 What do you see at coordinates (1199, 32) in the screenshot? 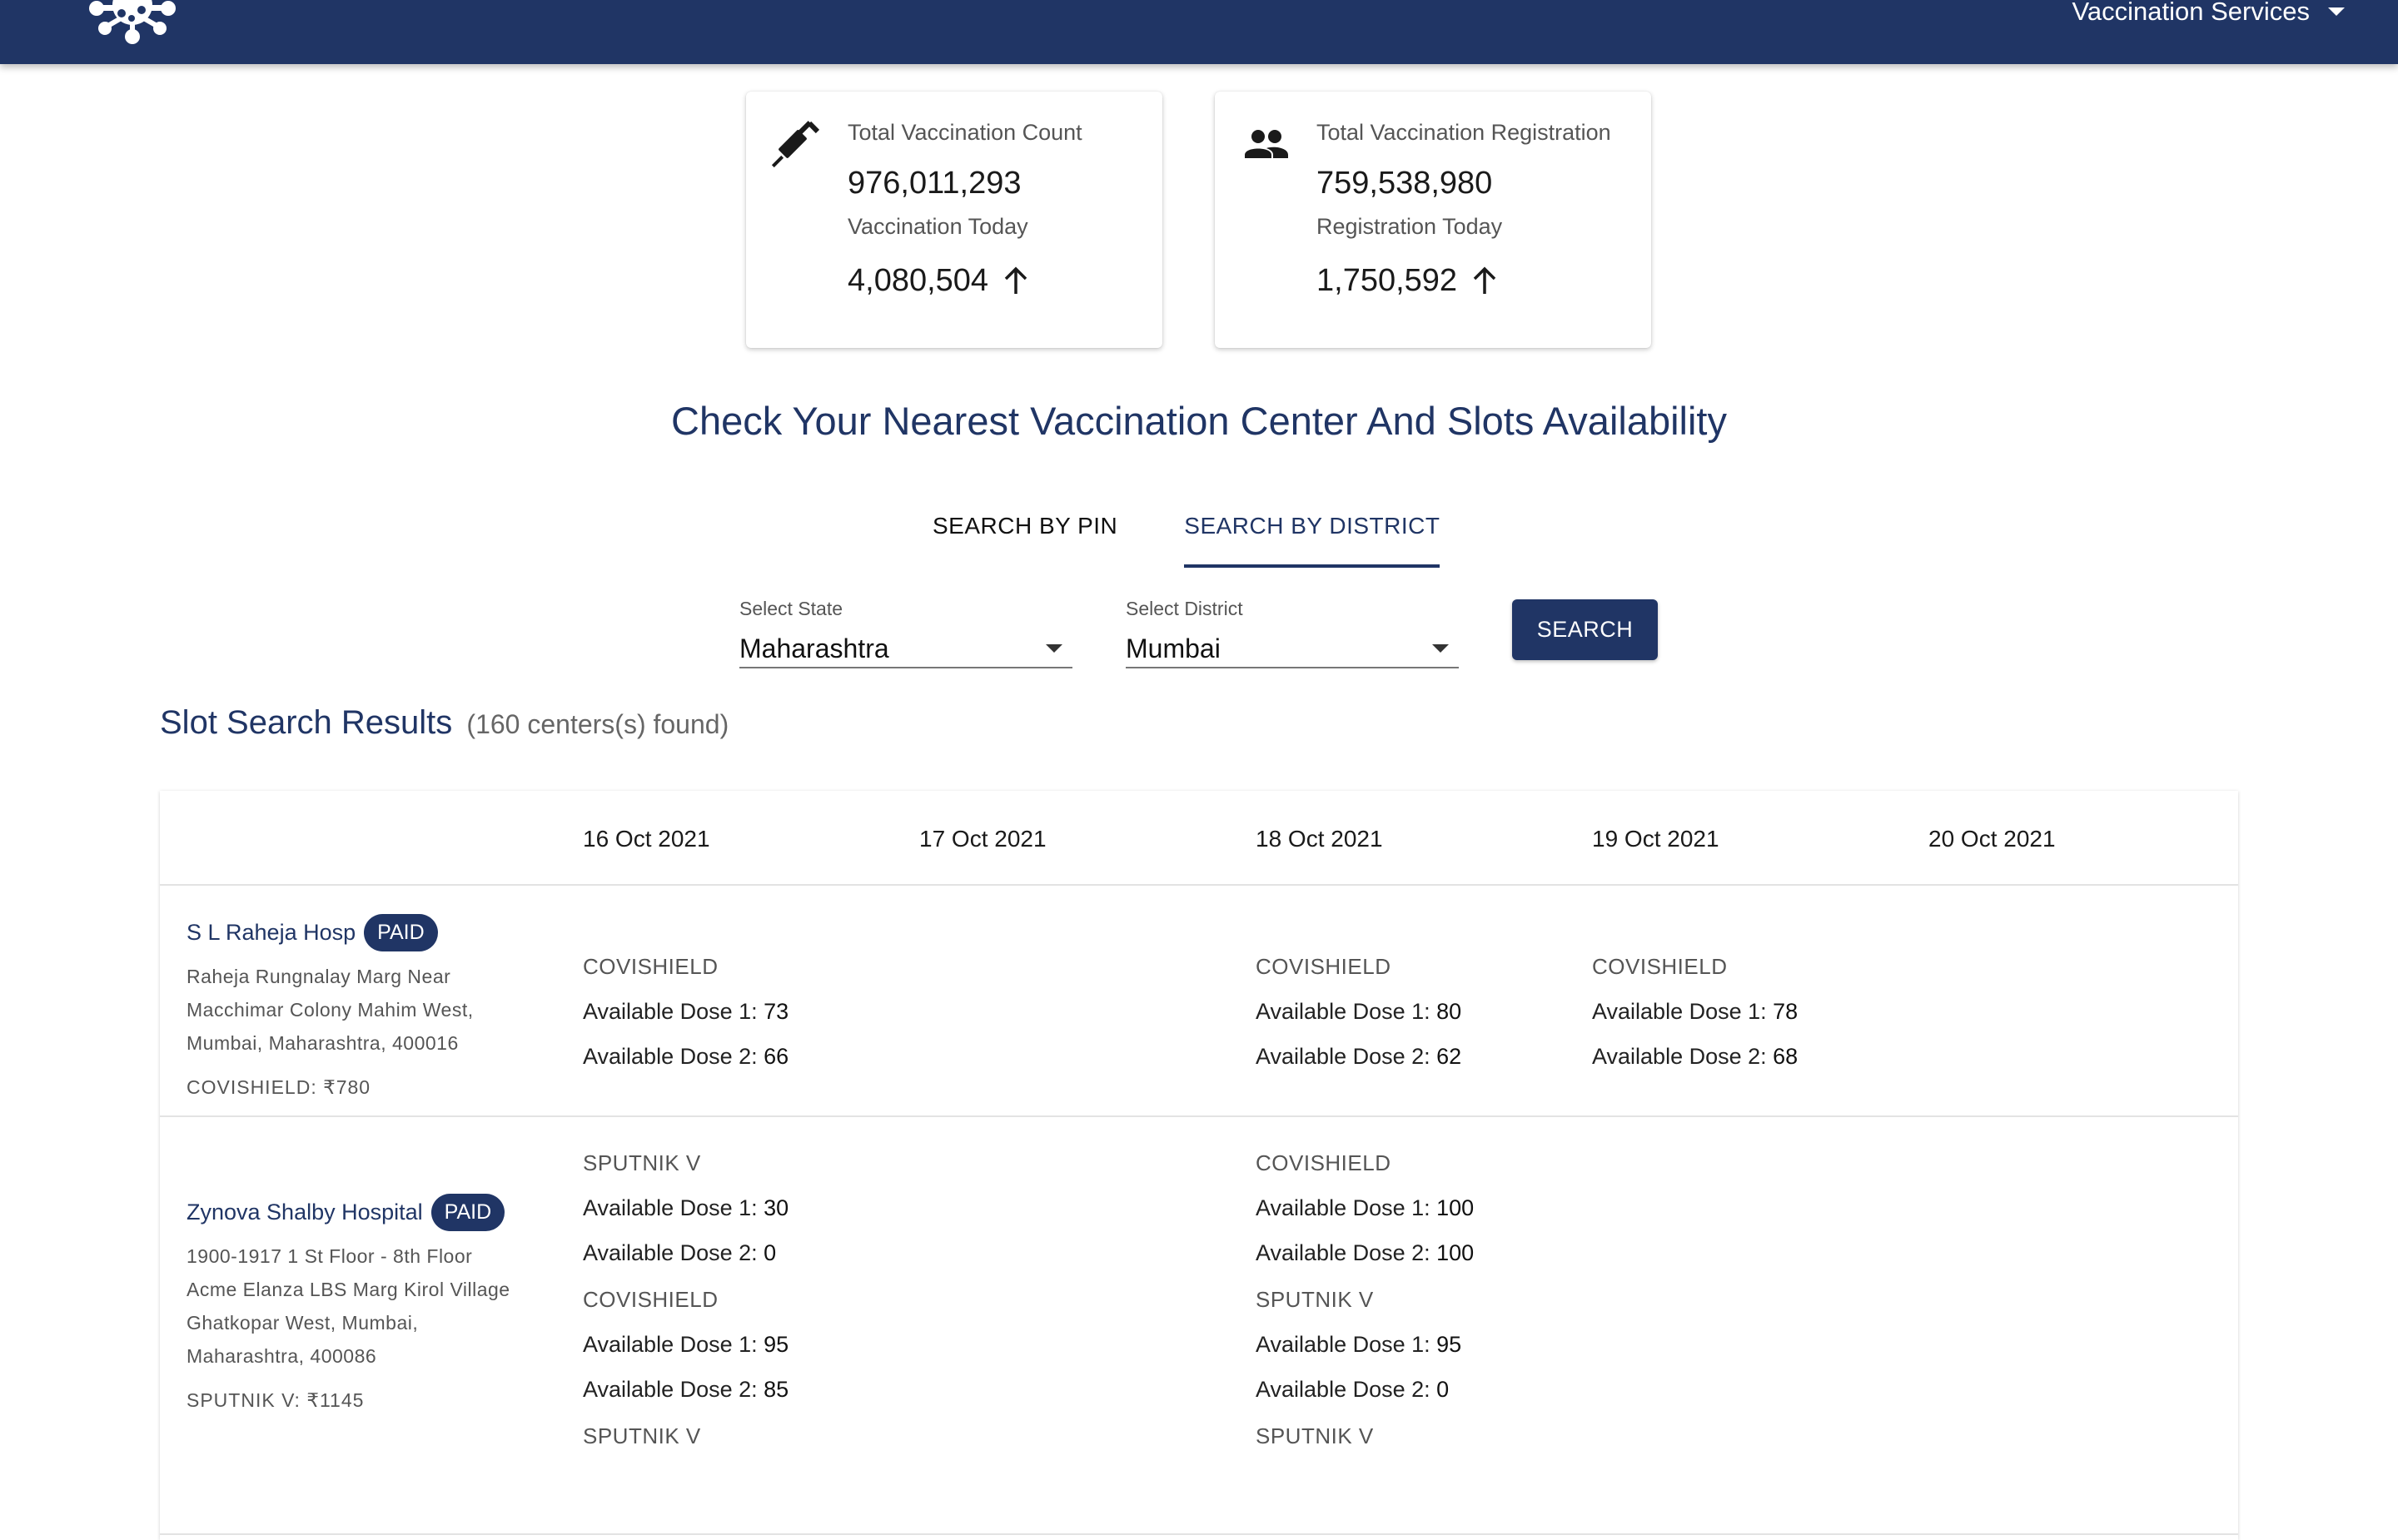
I see `top-navbar: Vaccination Services` at bounding box center [1199, 32].